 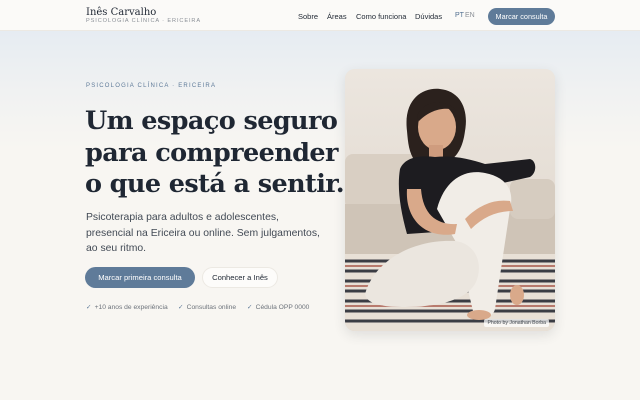 What do you see at coordinates (121, 12) in the screenshot?
I see `brand-name: Inês Carvalho` at bounding box center [121, 12].